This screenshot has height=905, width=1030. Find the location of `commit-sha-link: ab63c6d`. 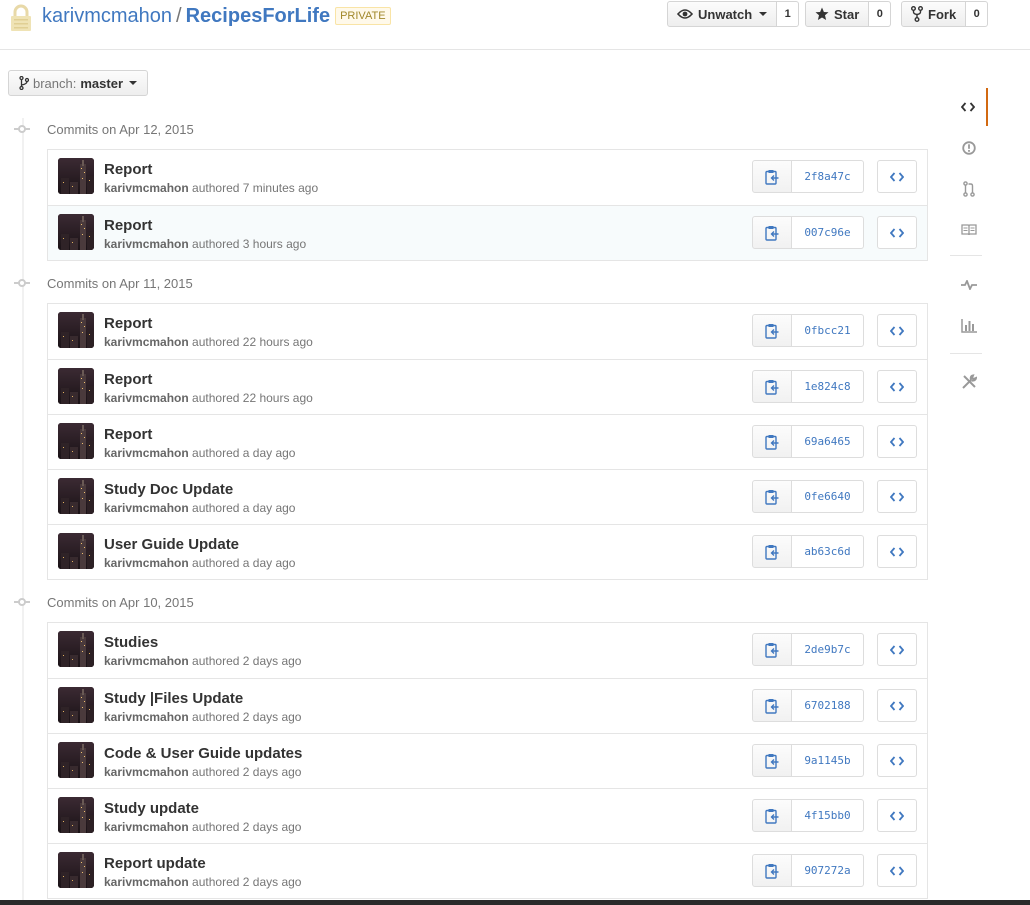

commit-sha-link: ab63c6d is located at coordinates (828, 551).